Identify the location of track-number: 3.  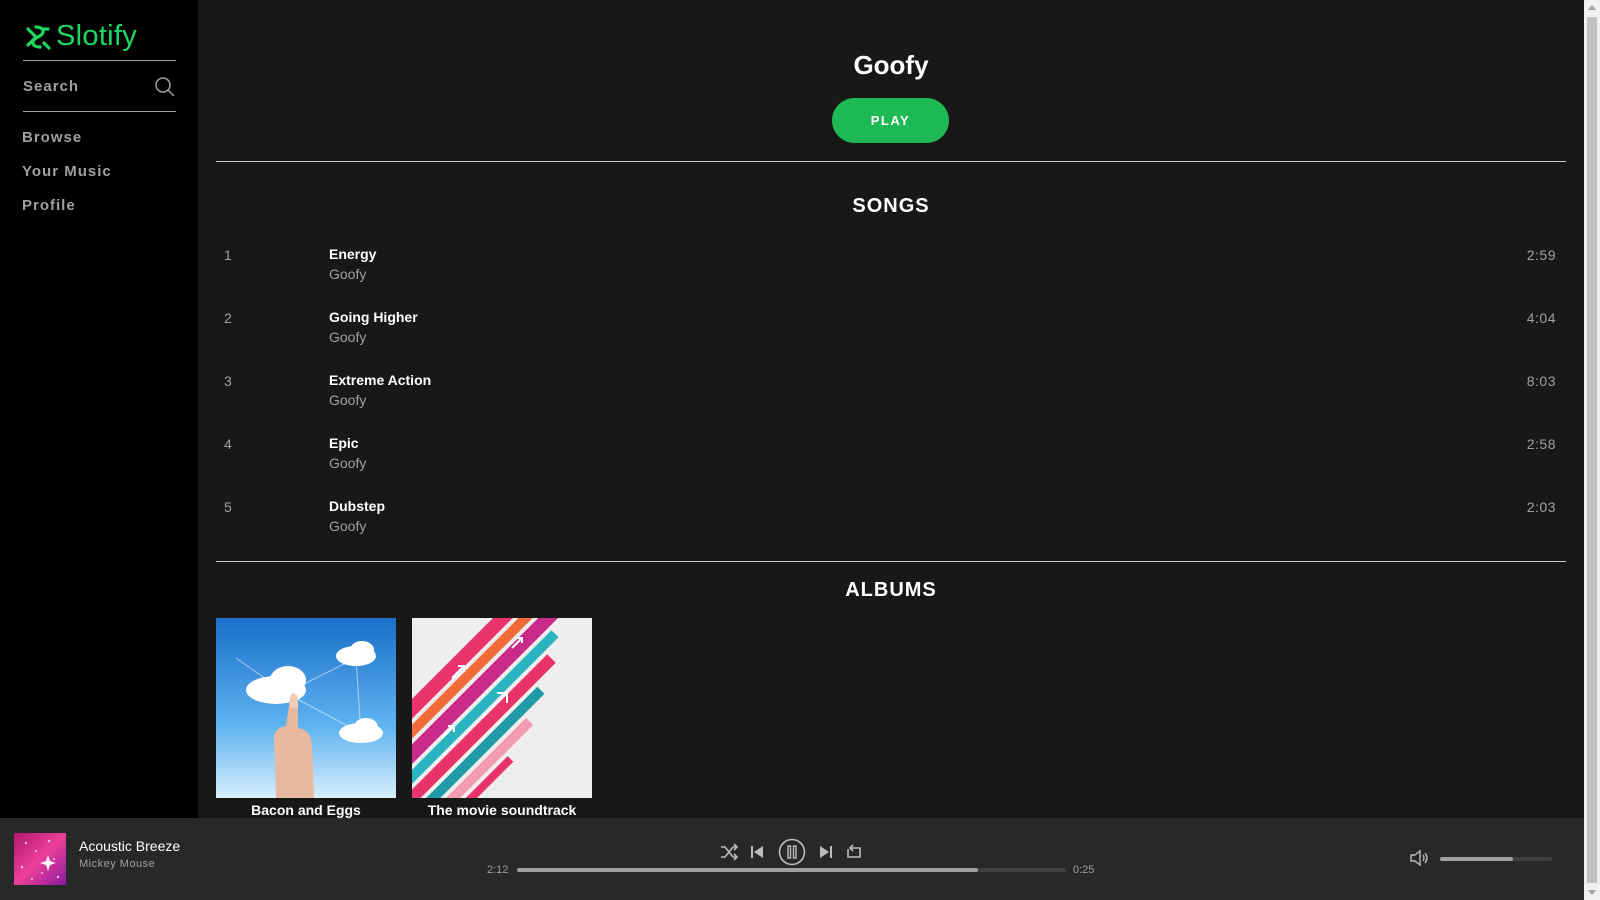
(228, 381).